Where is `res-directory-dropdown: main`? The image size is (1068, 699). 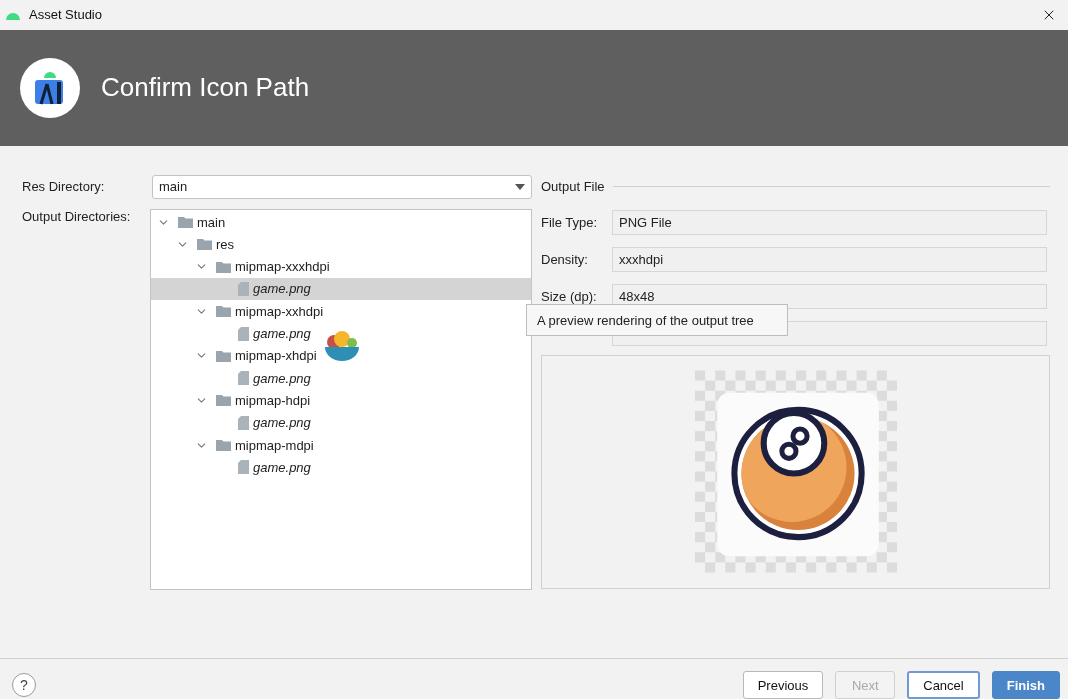
res-directory-dropdown: main is located at coordinates (342, 186).